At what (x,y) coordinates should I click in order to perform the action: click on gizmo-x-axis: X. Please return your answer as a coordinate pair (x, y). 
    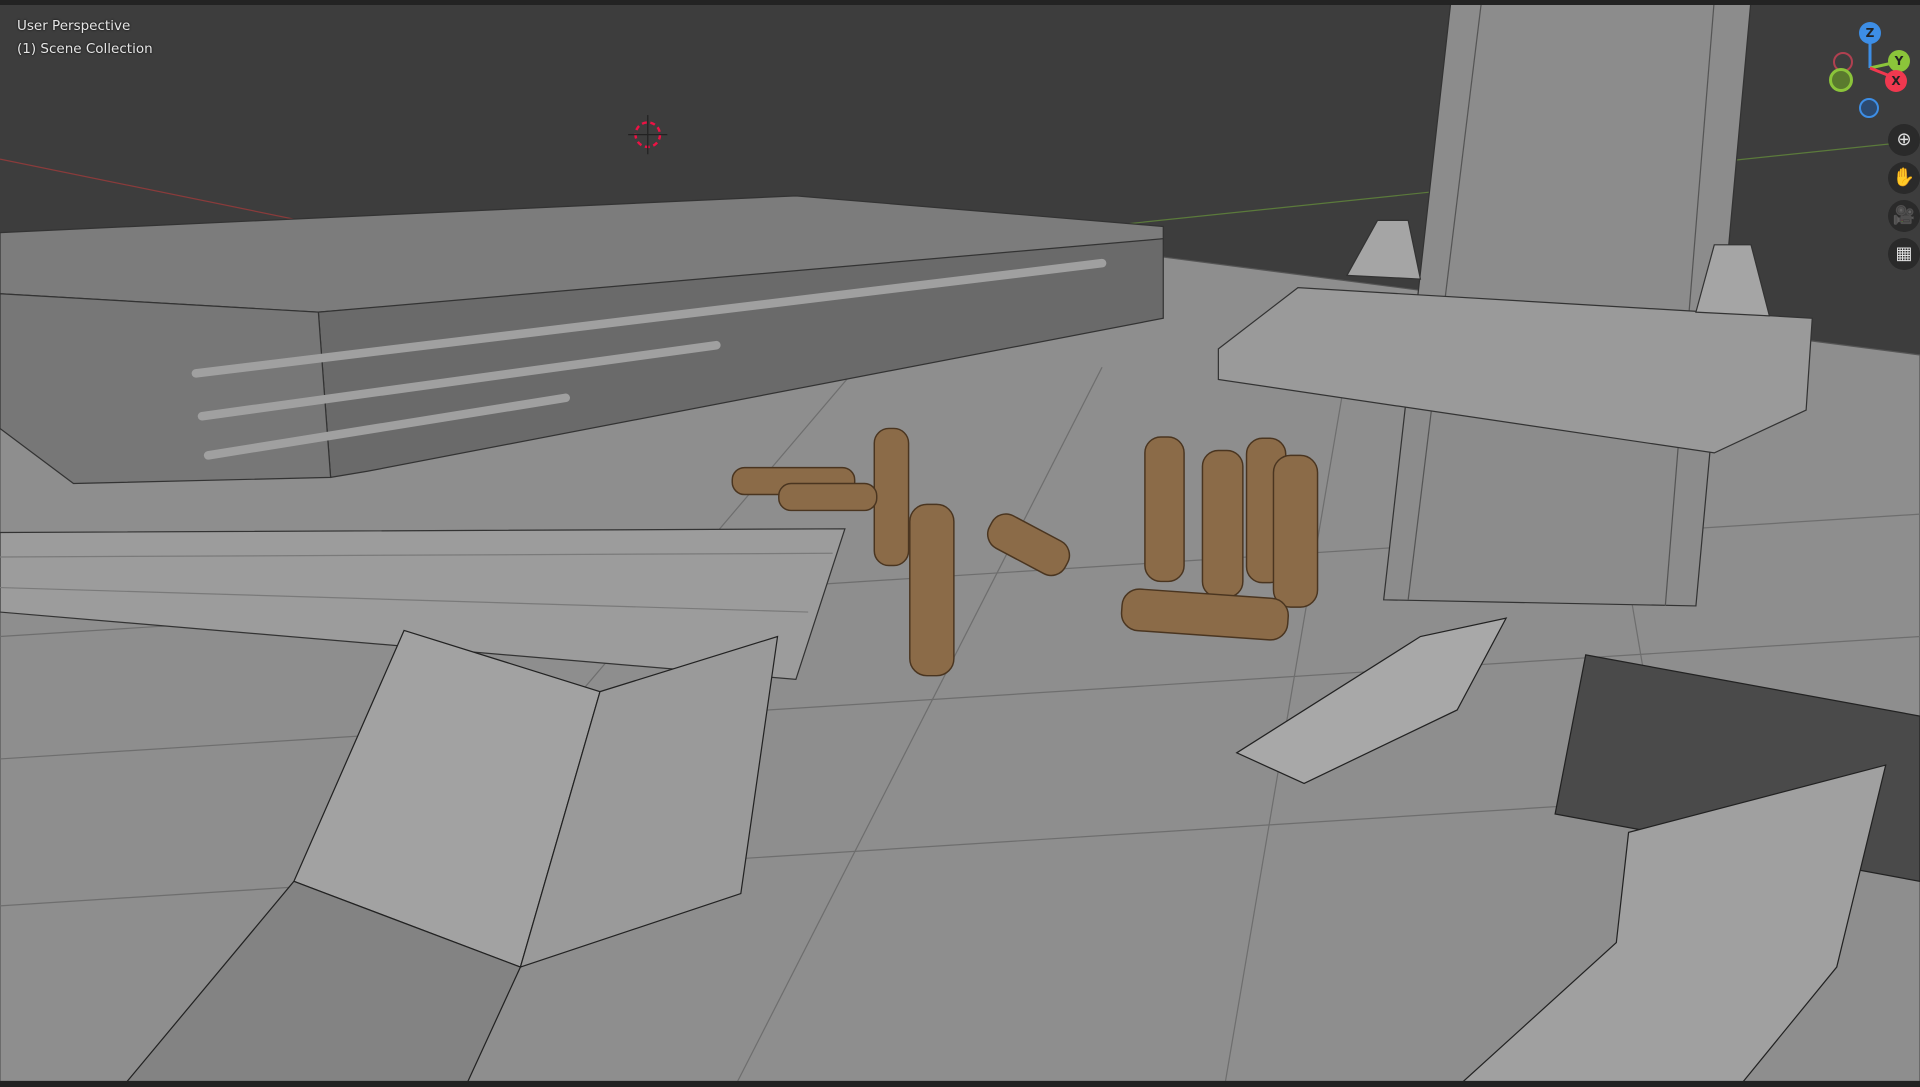
    Looking at the image, I should click on (1896, 81).